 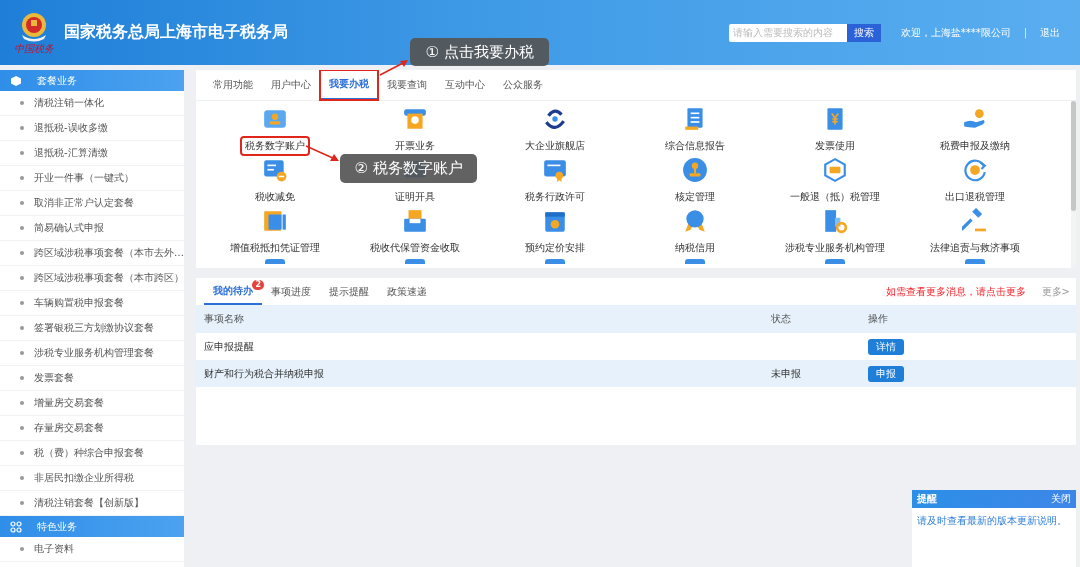 I want to click on todo-tab: 事项进度, so click(x=291, y=291).